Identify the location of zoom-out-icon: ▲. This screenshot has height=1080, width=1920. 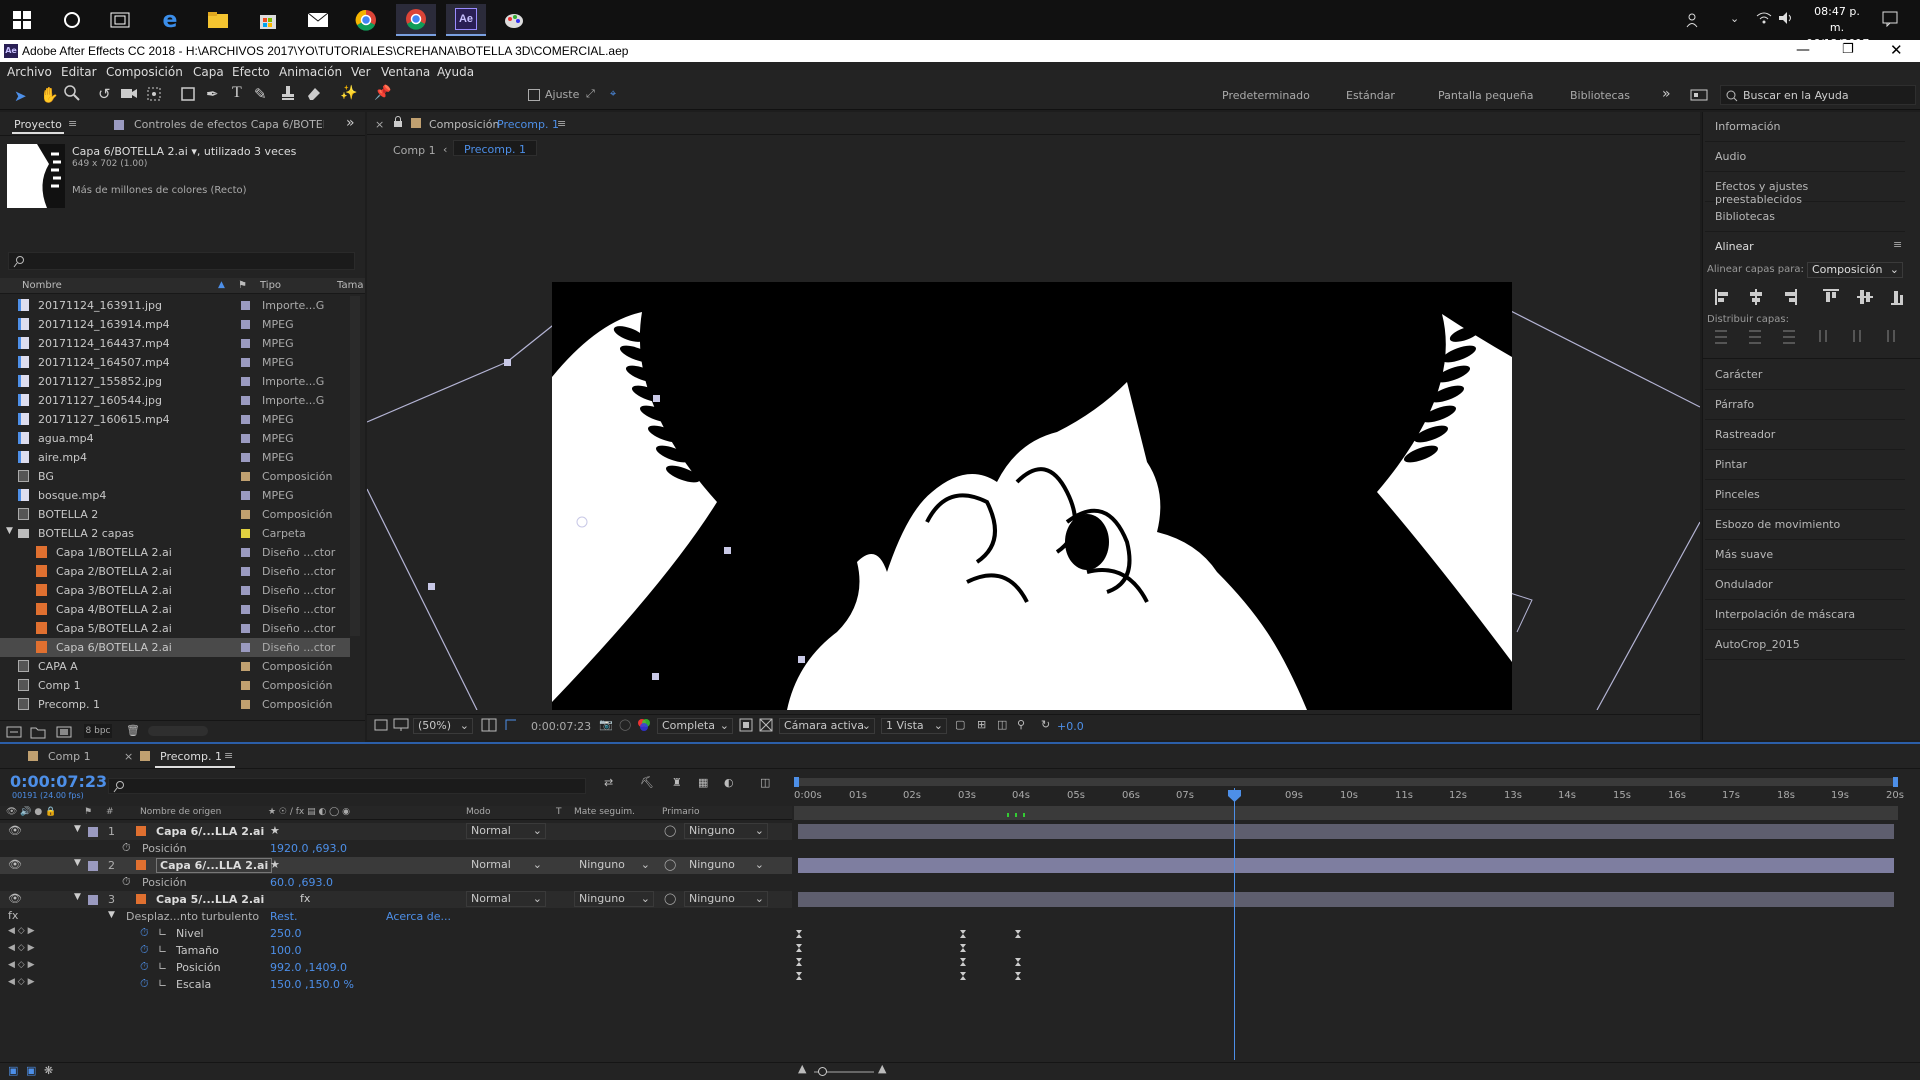
(802, 1068).